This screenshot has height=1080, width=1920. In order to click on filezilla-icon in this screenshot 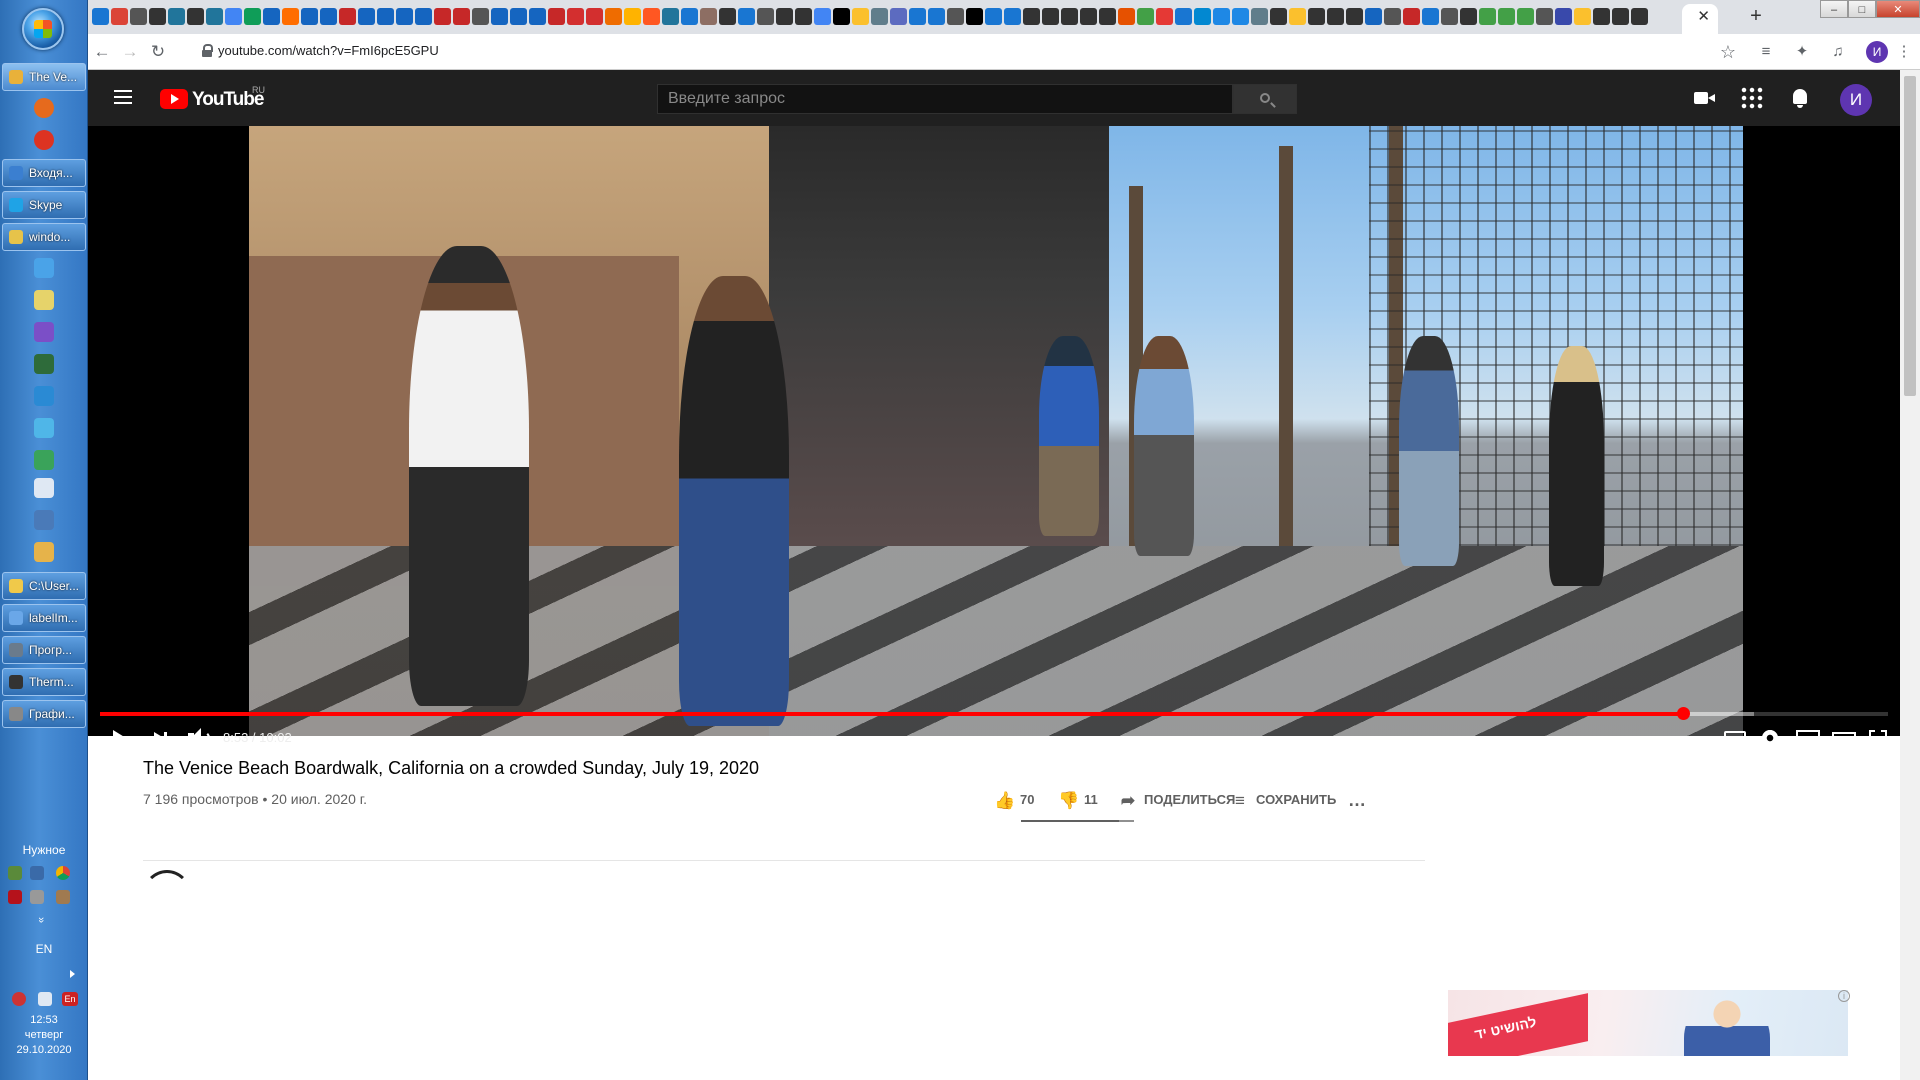, I will do `click(15, 897)`.